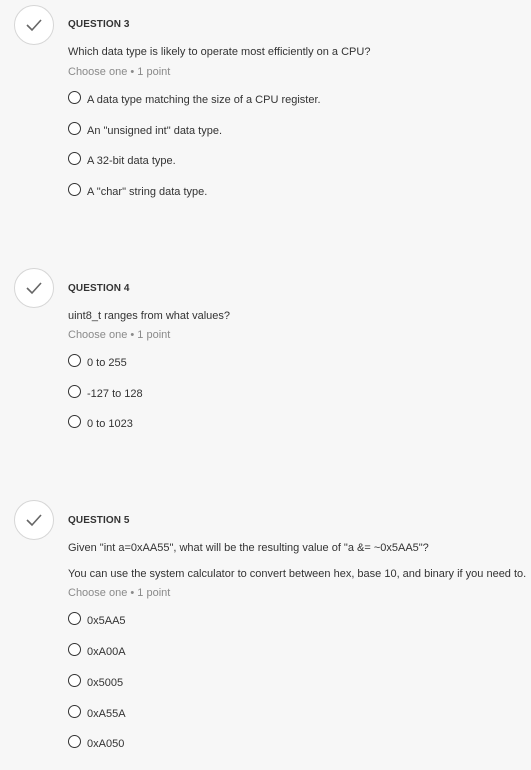 The width and height of the screenshot is (531, 770). I want to click on answer-option-label: 0xA050, so click(106, 744).